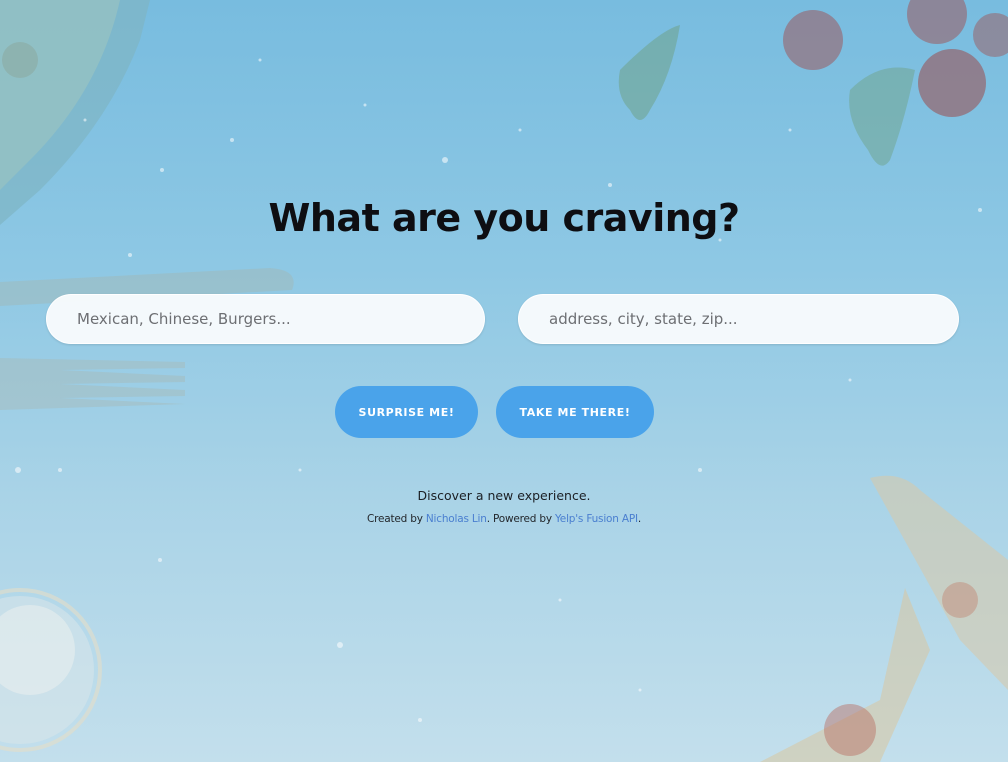 This screenshot has height=762, width=1008. I want to click on yelp-api-link: Yelp's Fusion API, so click(596, 519).